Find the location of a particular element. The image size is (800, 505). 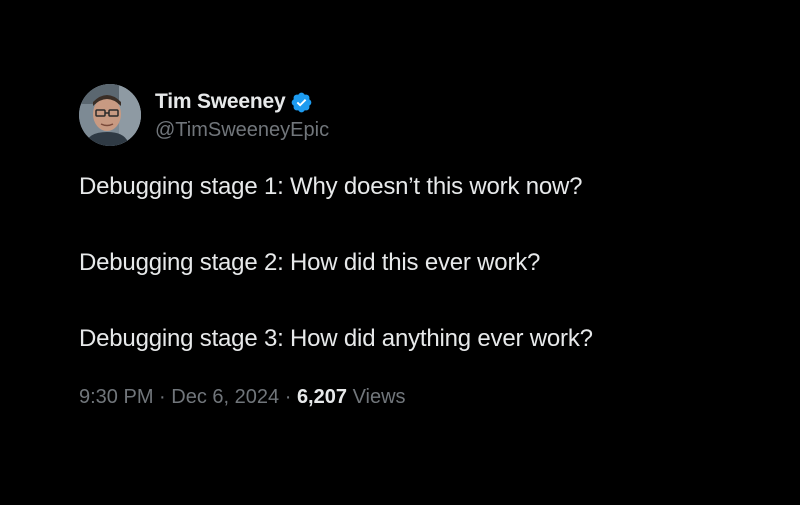

avatar is located at coordinates (110, 115).